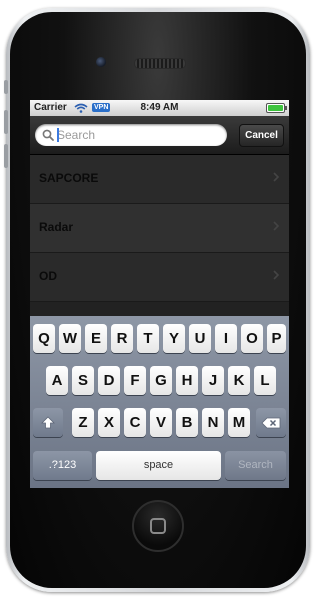 Image resolution: width=320 pixels, height=599 pixels. I want to click on list-item-label: Radar, so click(56, 227).